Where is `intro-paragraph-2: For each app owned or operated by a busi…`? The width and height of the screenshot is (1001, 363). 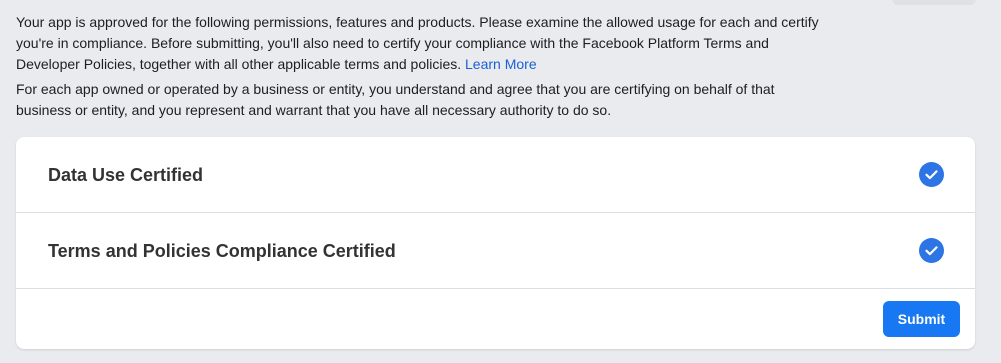 intro-paragraph-2: For each app owned or operated by a busi… is located at coordinates (395, 99).